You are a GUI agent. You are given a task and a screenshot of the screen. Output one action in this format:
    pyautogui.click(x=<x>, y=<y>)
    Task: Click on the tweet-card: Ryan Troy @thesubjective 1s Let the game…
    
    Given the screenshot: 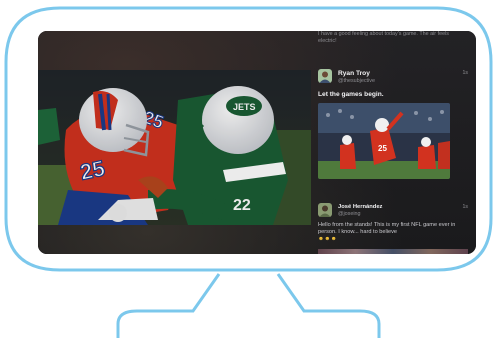 What is the action you would take?
    pyautogui.click(x=393, y=124)
    